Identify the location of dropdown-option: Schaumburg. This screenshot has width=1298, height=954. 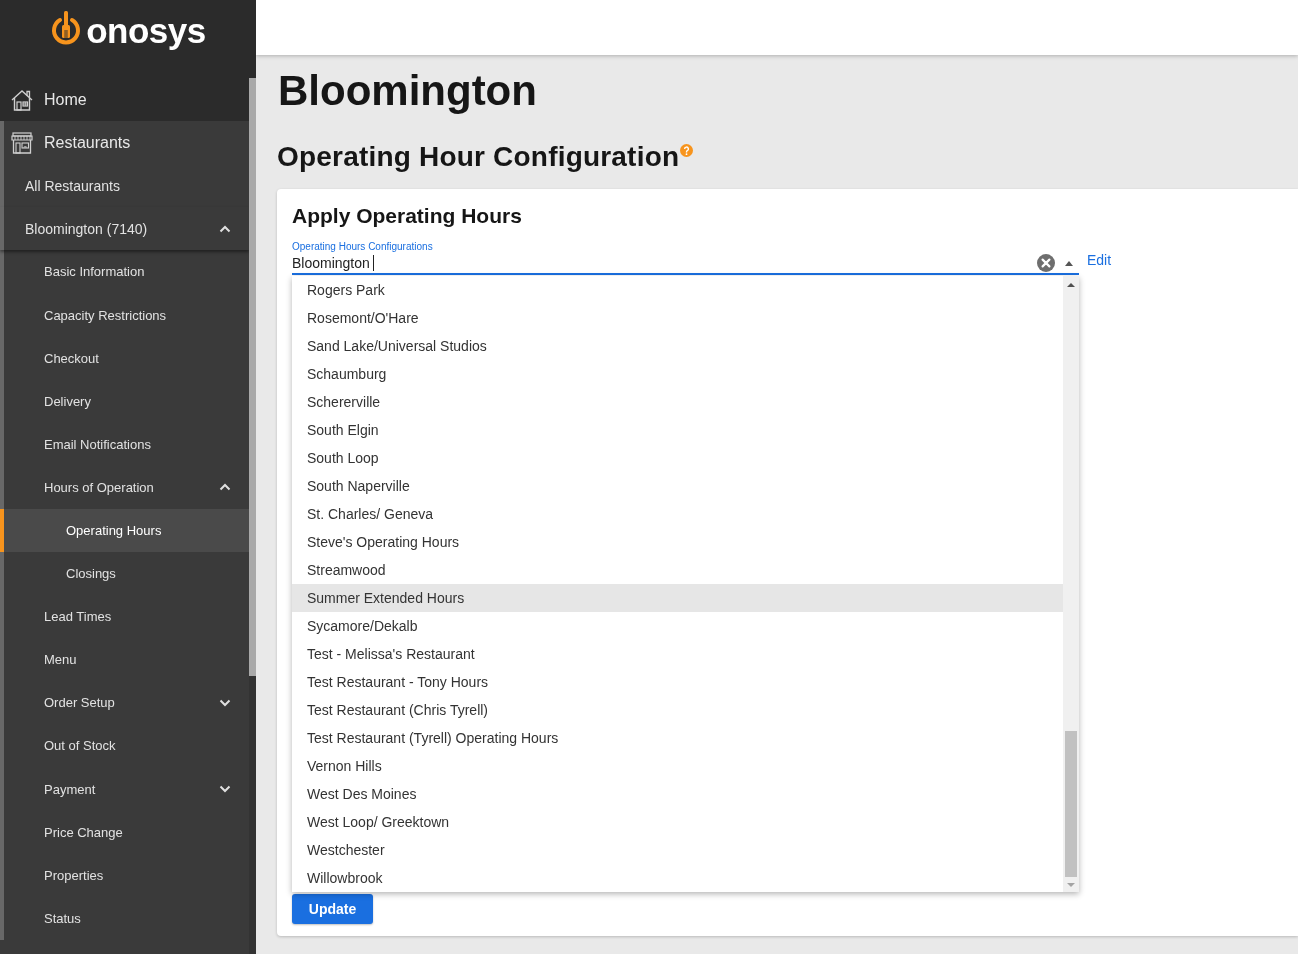
(677, 374).